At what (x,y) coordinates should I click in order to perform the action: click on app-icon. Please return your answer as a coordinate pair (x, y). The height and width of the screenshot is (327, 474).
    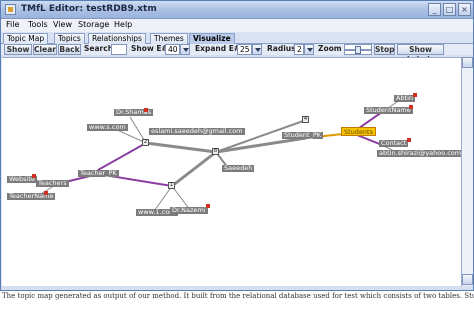
    Looking at the image, I should click on (10, 9).